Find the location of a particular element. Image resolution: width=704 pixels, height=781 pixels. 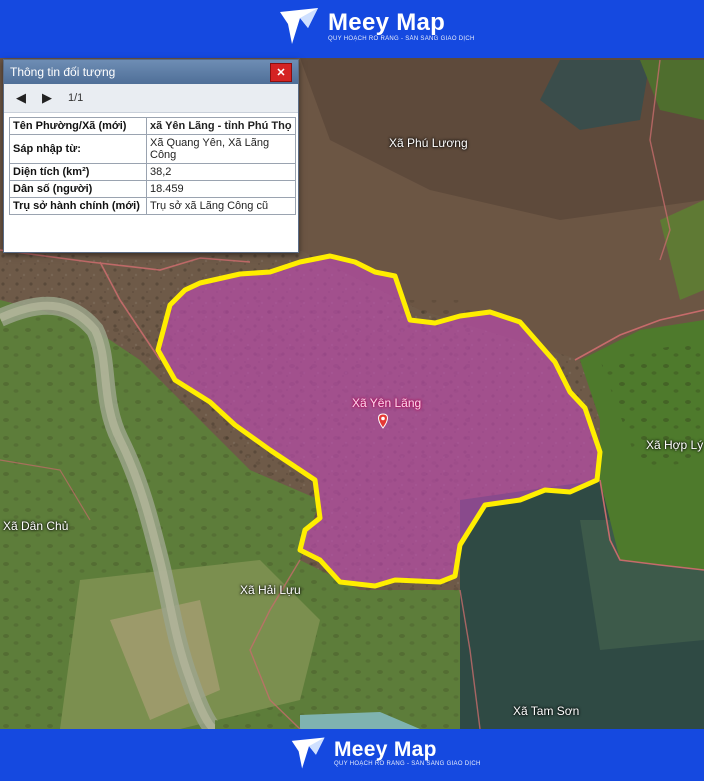

map-label-hai-luu: Xã Hải Lựu is located at coordinates (270, 590).